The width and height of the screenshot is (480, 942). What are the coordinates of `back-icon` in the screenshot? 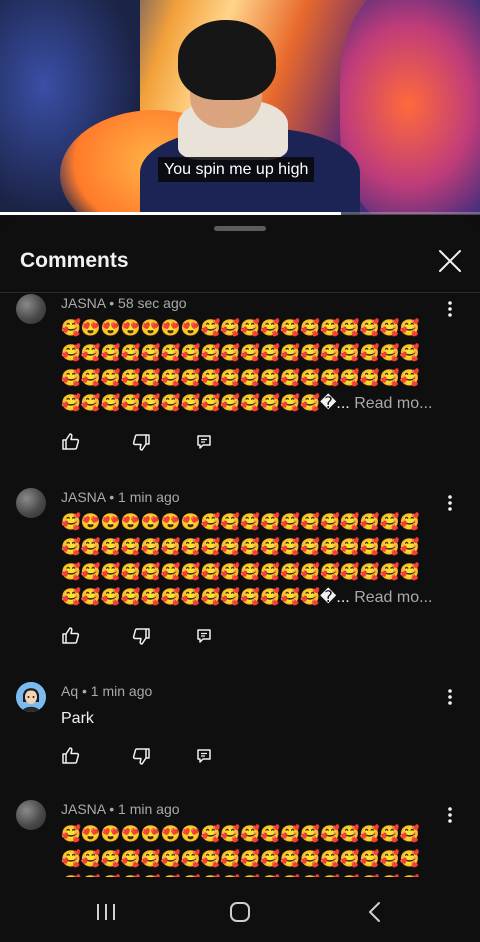 It's located at (375, 912).